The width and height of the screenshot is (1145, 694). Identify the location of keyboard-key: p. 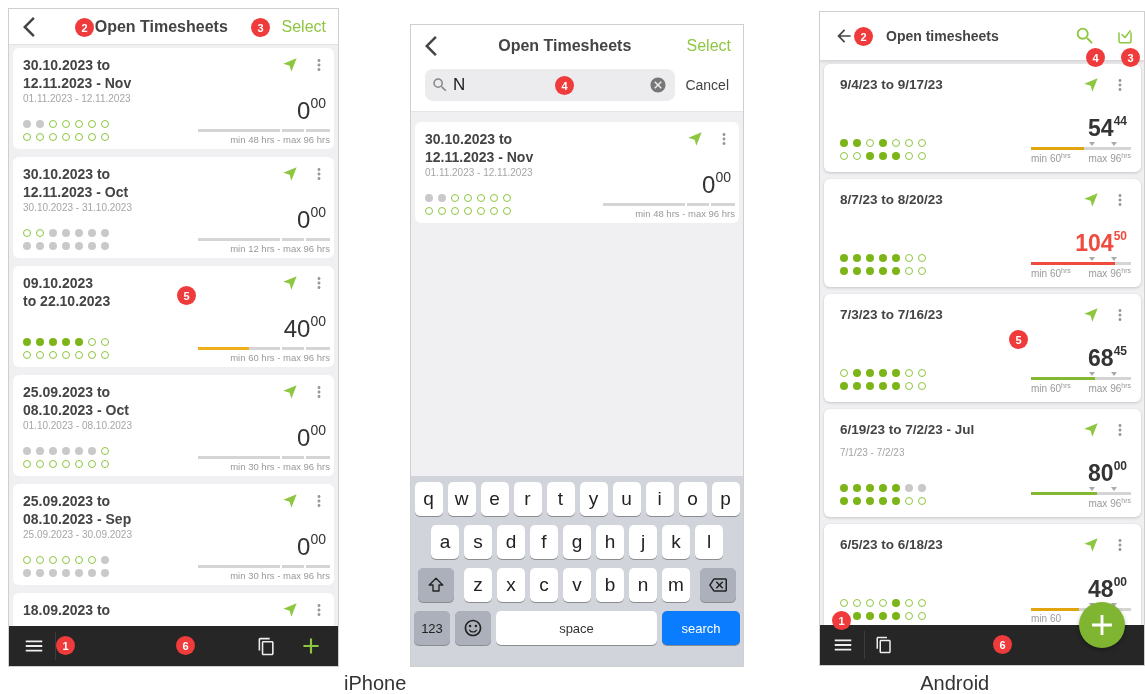
(725, 499).